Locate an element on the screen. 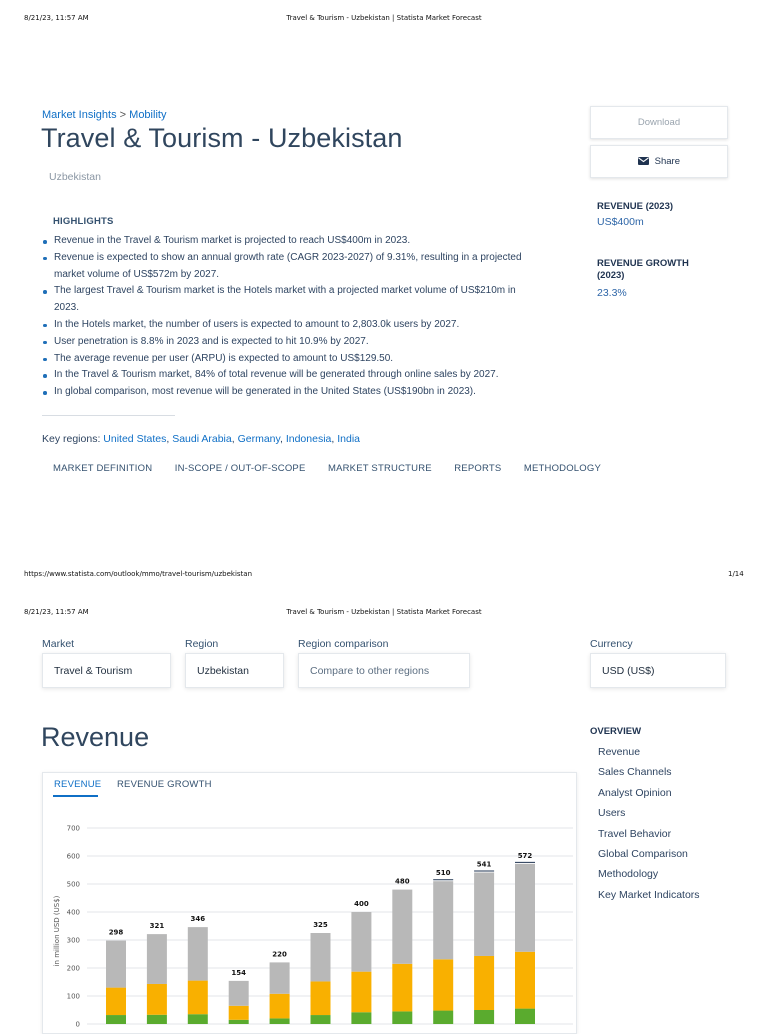 This screenshot has height=1034, width=768. breadcrumb: Market Insights > Mobility is located at coordinates (104, 115).